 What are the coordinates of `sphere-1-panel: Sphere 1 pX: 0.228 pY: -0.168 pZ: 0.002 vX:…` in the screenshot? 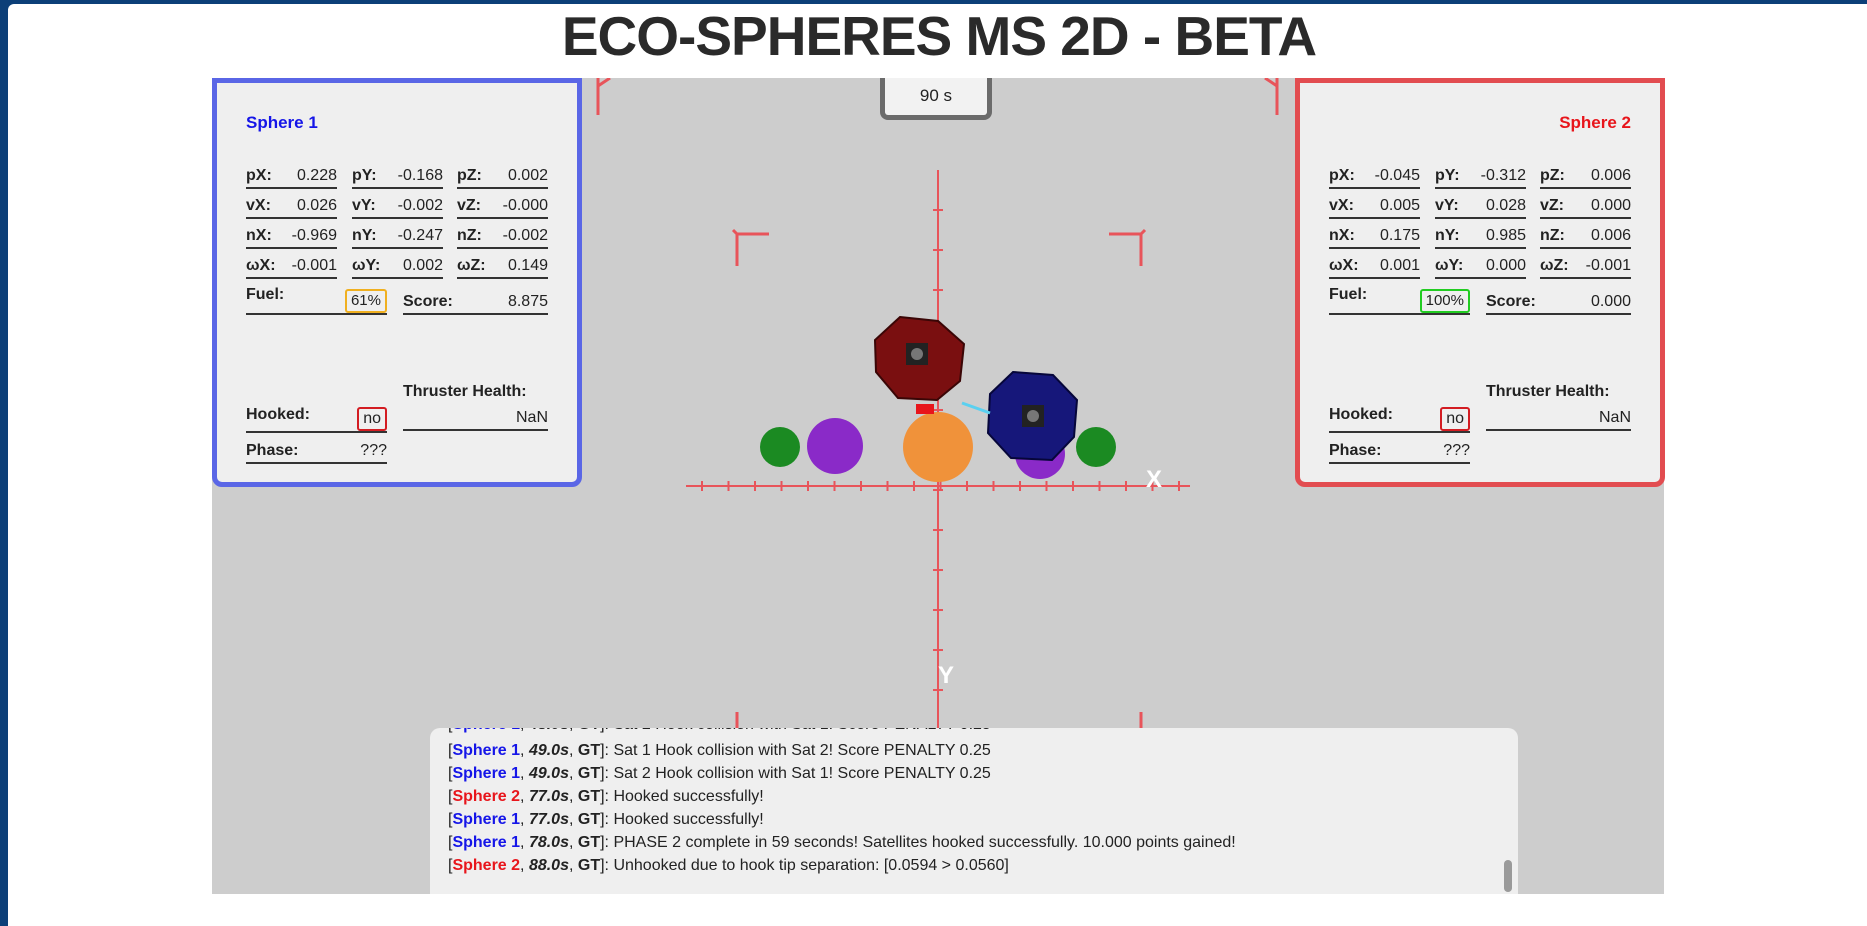 It's located at (397, 282).